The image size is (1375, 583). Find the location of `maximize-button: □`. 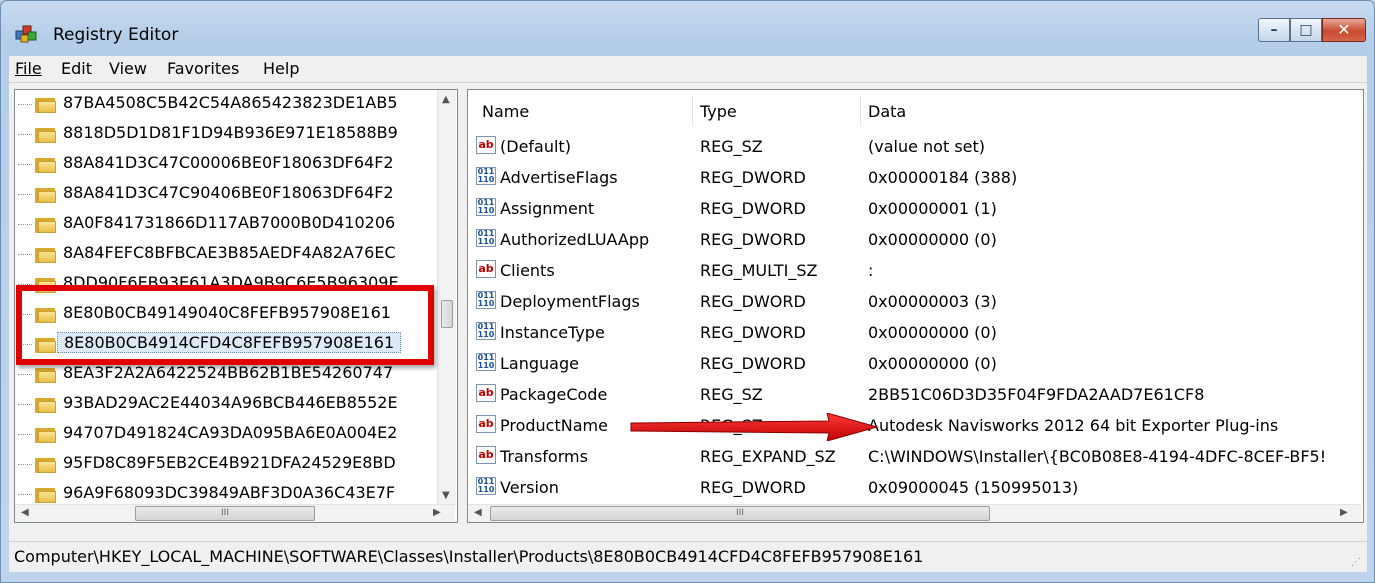

maximize-button: □ is located at coordinates (1306, 30).